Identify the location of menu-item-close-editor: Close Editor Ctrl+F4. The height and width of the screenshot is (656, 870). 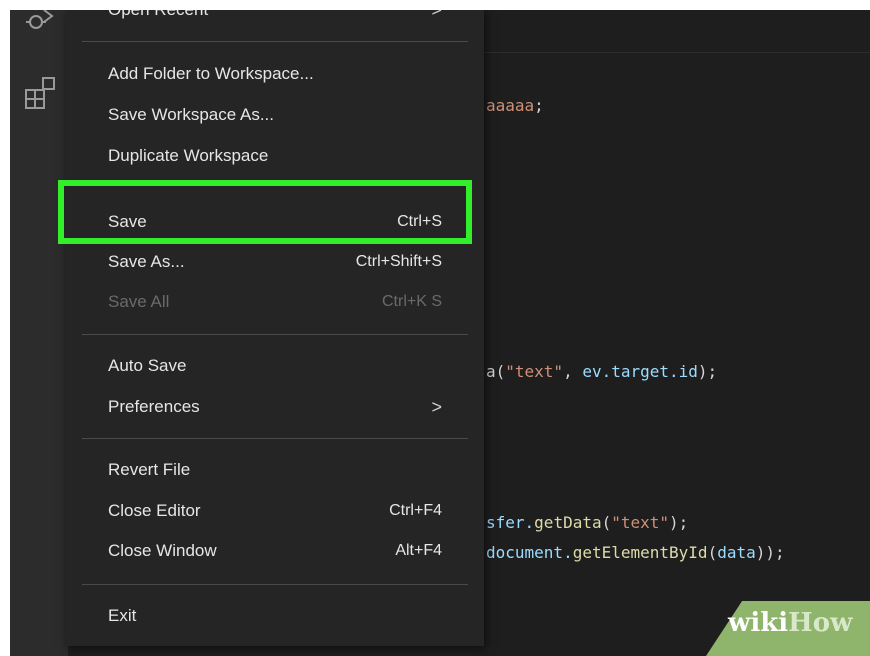
(275, 511).